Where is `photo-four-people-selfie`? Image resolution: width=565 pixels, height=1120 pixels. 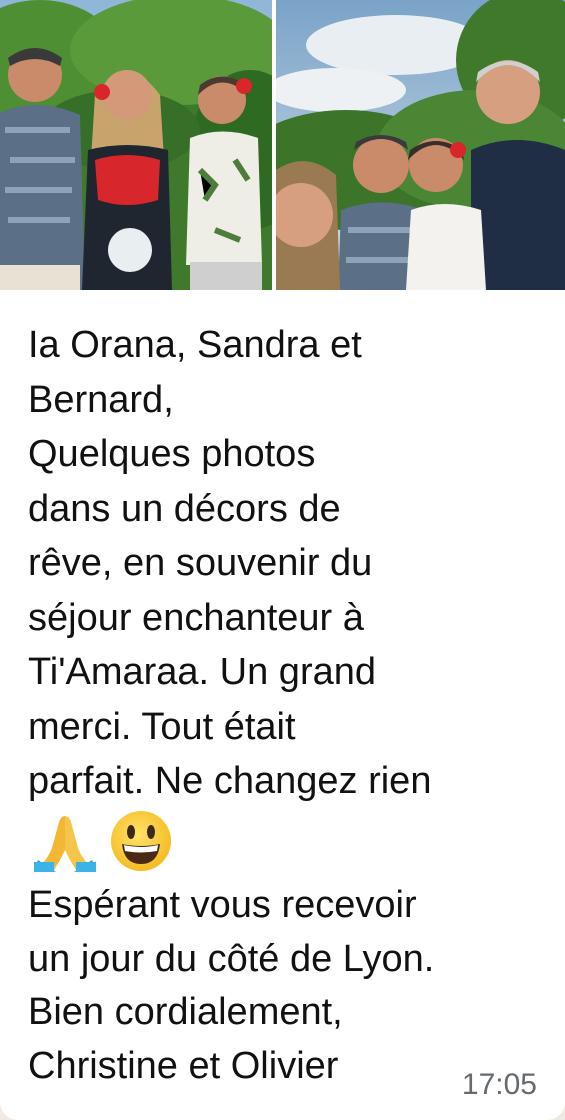
photo-four-people-selfie is located at coordinates (420, 145).